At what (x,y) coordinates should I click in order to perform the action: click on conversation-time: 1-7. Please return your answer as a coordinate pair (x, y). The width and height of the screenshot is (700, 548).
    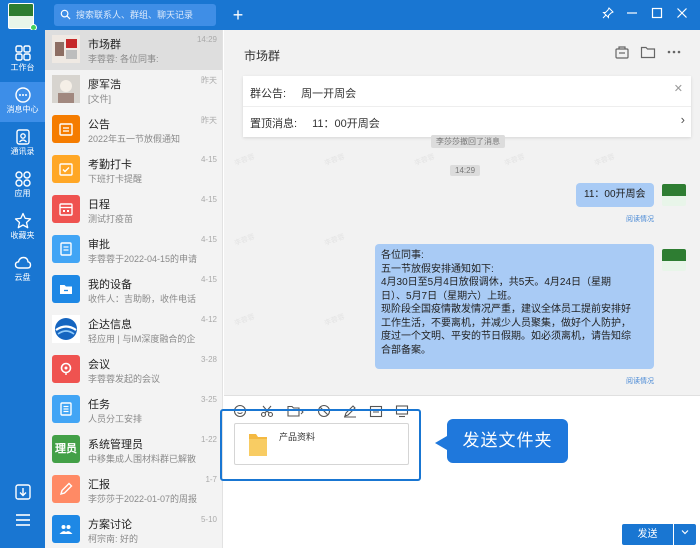
    Looking at the image, I should click on (211, 479).